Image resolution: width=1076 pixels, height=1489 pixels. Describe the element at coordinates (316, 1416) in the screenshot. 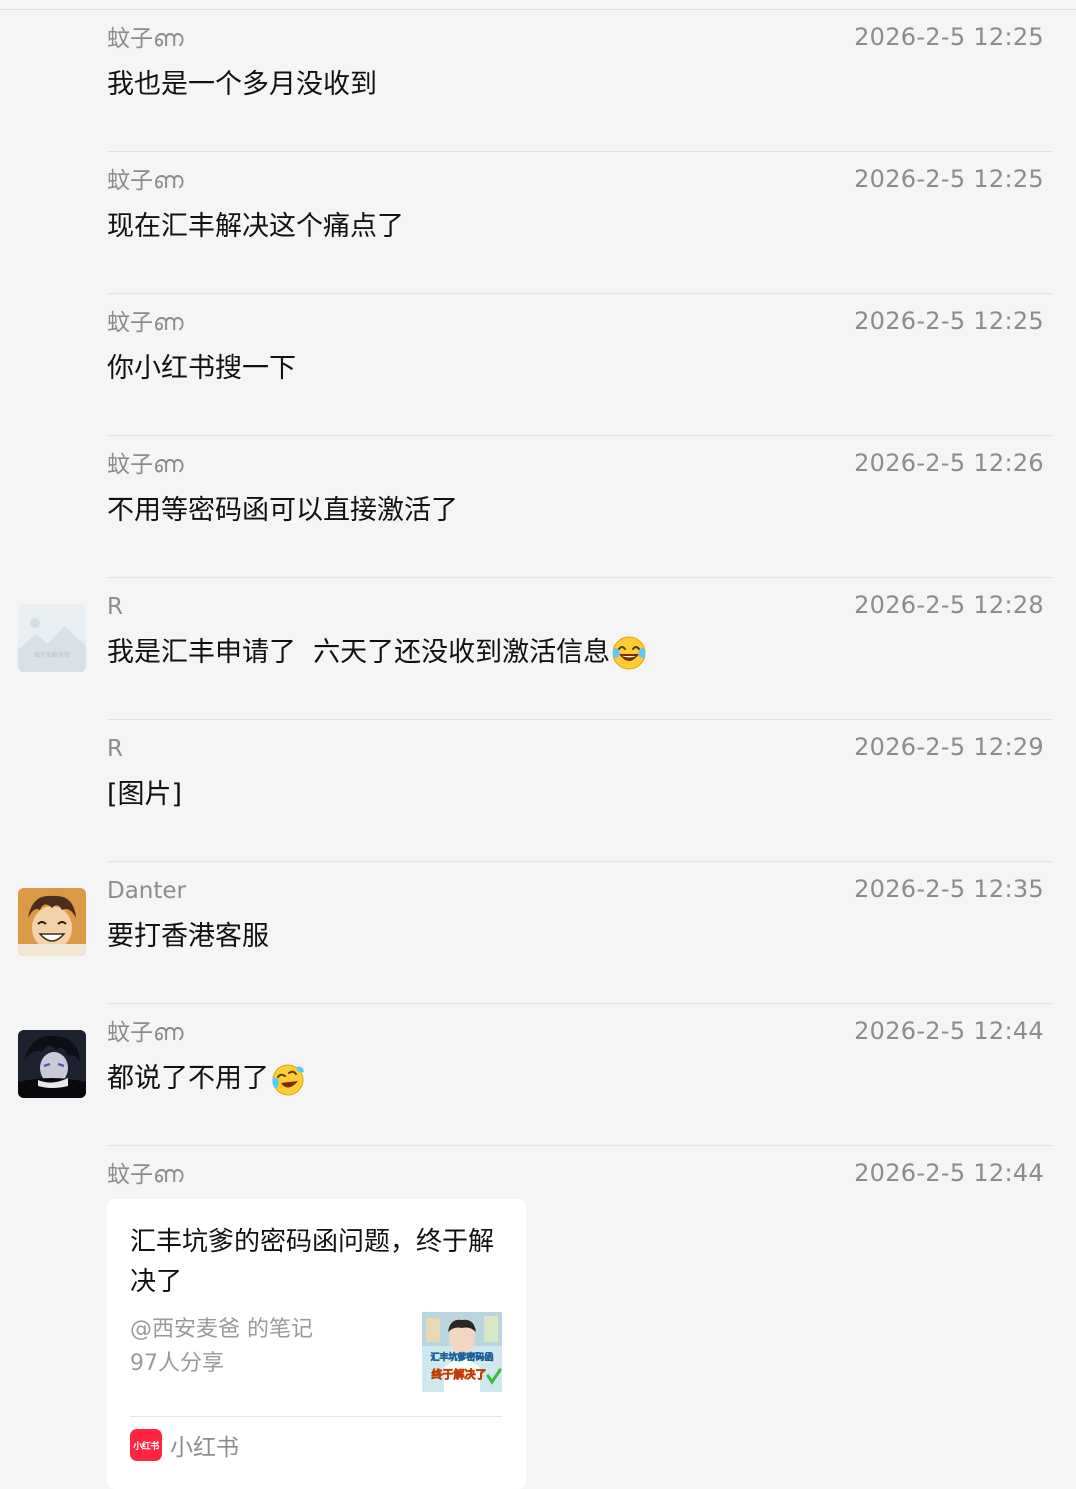

I see `card-divider` at that location.